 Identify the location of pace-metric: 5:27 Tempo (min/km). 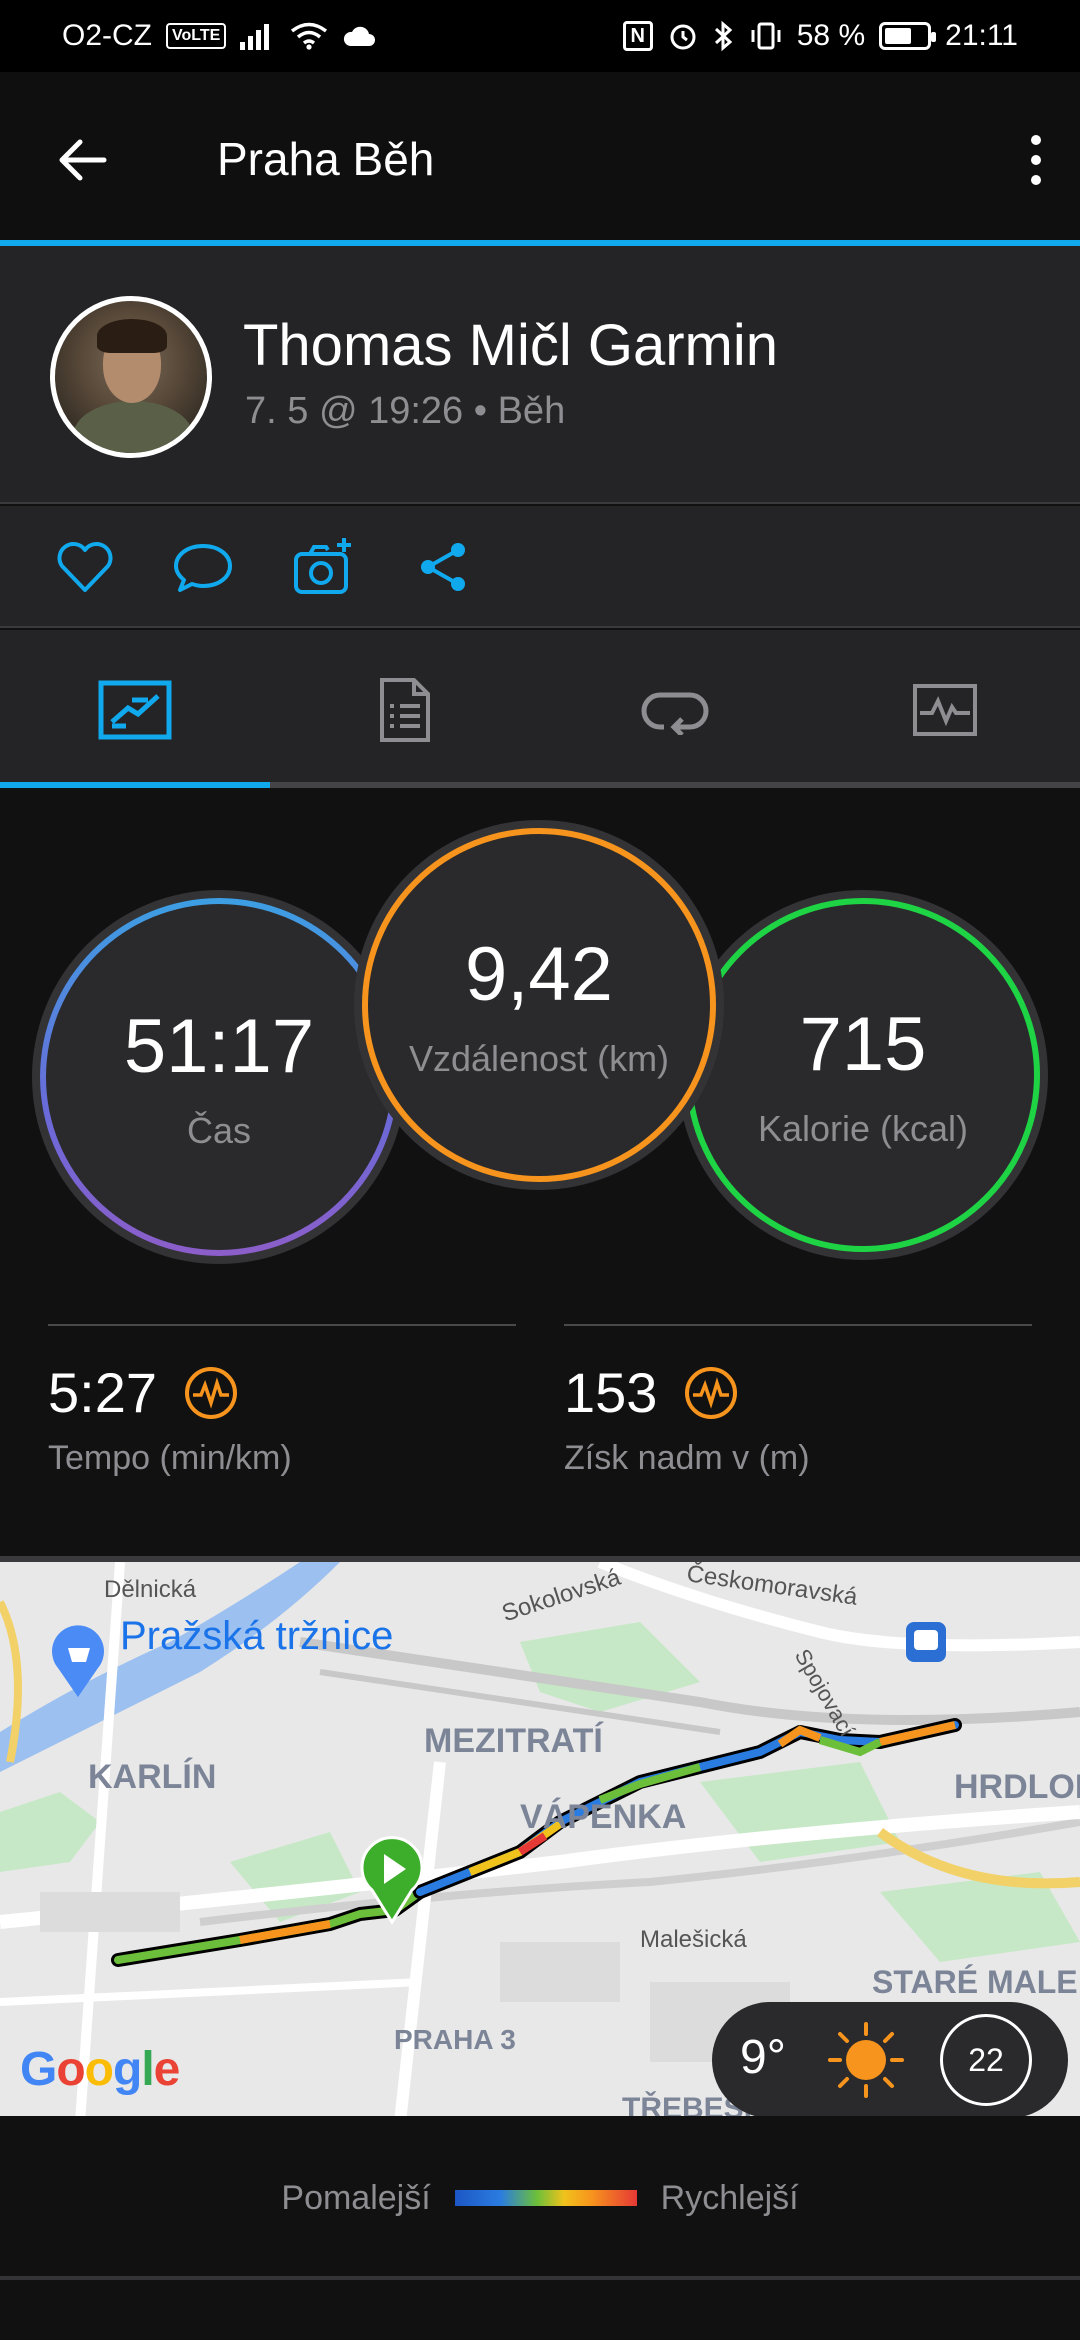
(170, 1419).